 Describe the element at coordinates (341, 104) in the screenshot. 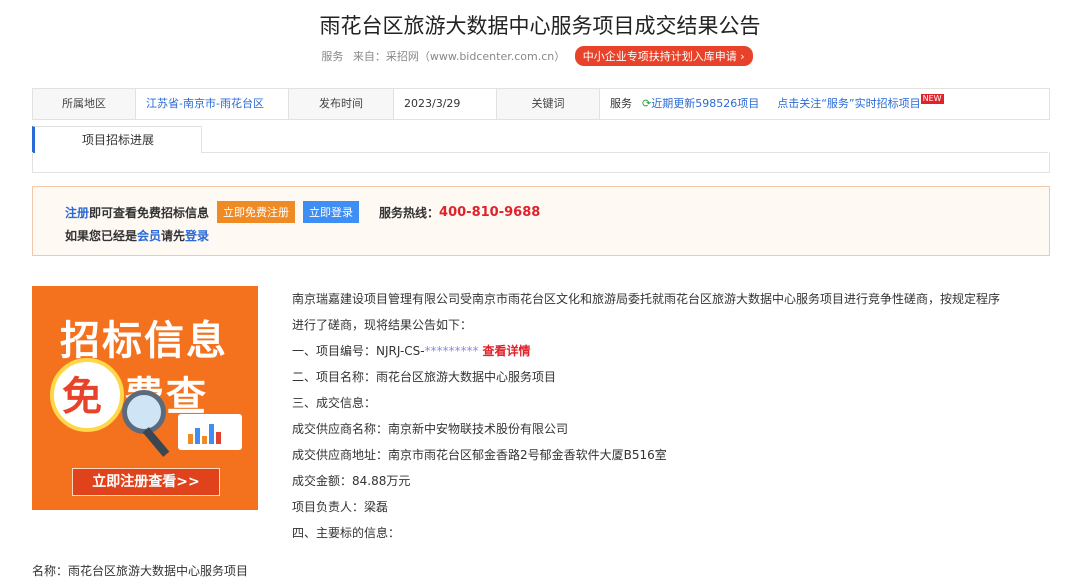

I see `date-label: 发布时间` at that location.